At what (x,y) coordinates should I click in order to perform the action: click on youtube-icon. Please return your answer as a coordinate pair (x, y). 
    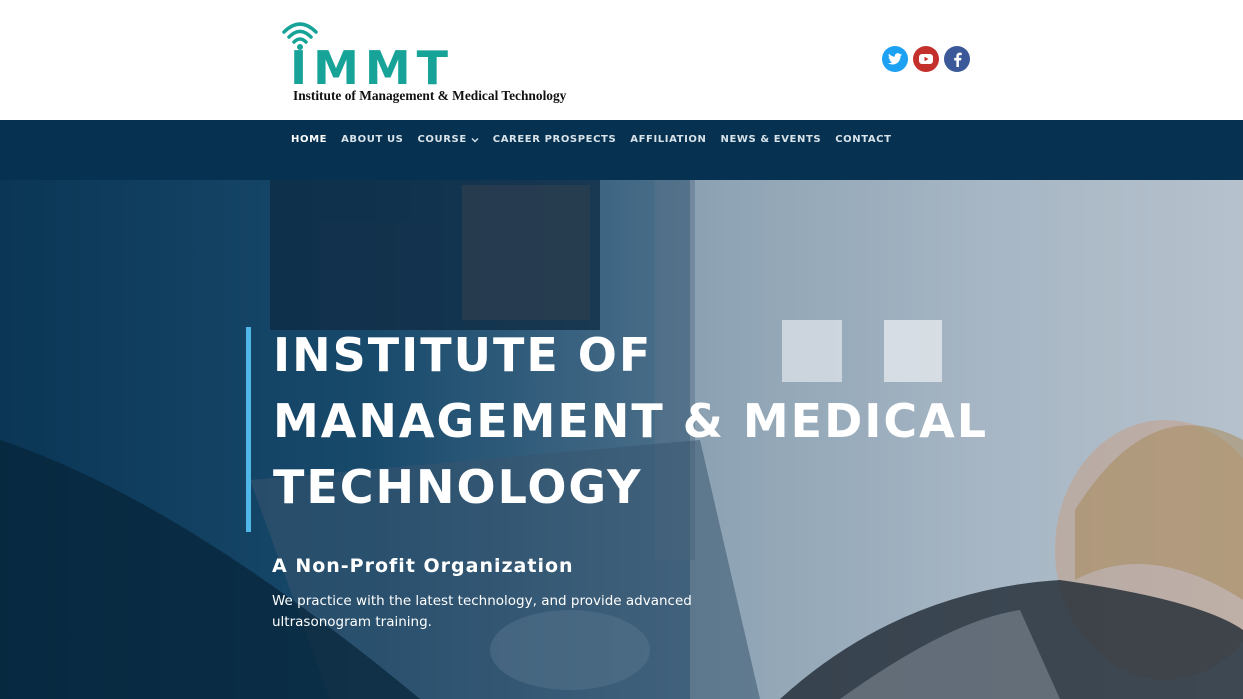
    Looking at the image, I should click on (926, 59).